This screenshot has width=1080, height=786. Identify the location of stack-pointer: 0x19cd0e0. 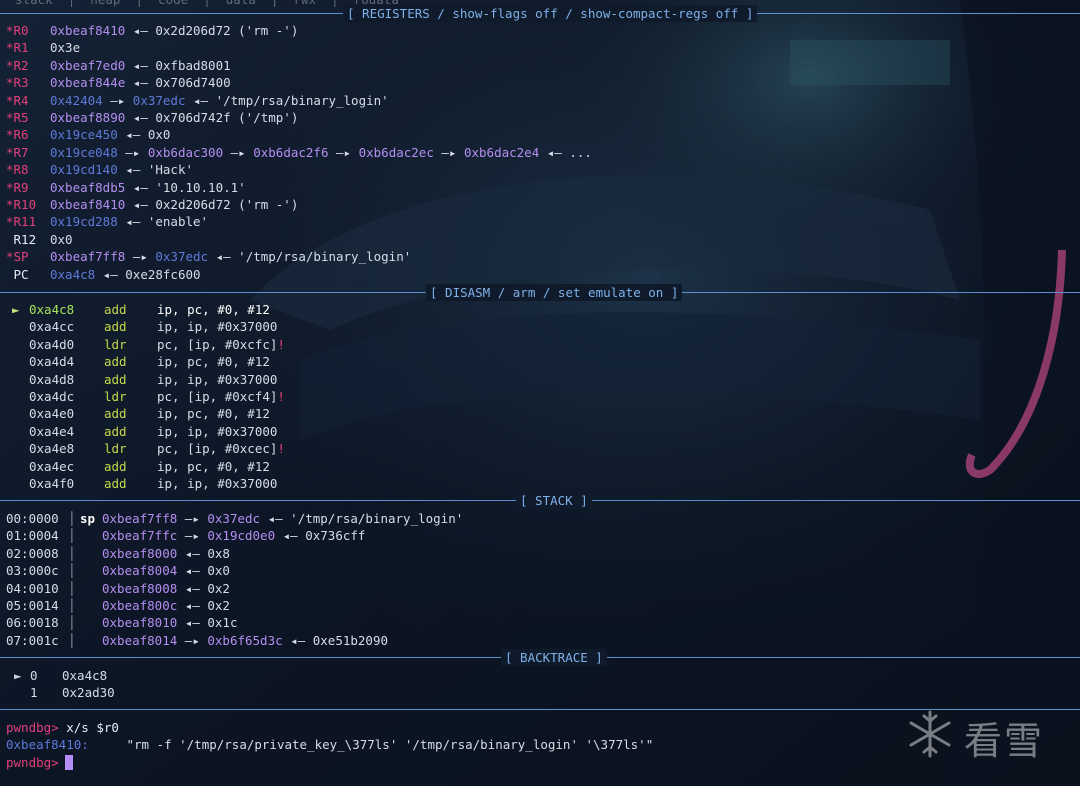
(241, 536).